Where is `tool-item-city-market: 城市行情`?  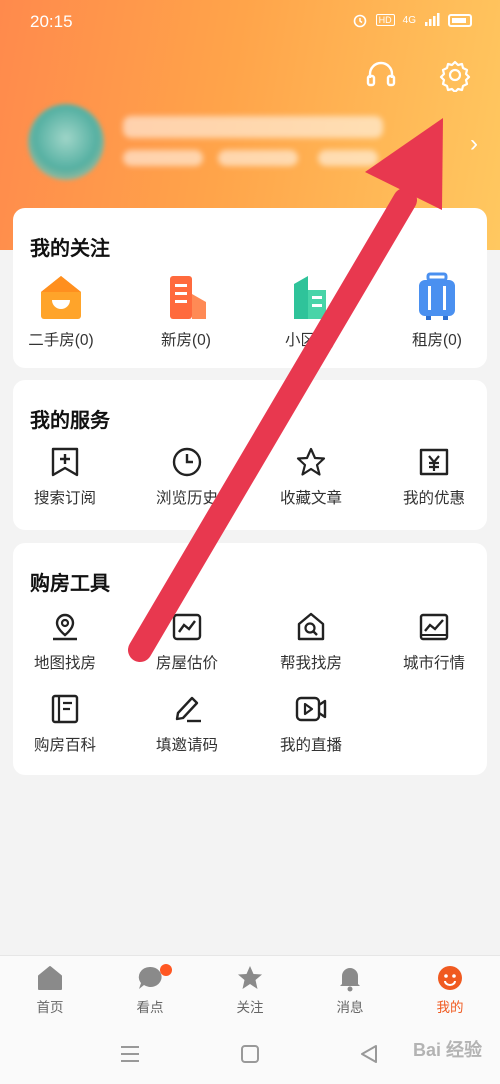 tool-item-city-market: 城市行情 is located at coordinates (434, 642).